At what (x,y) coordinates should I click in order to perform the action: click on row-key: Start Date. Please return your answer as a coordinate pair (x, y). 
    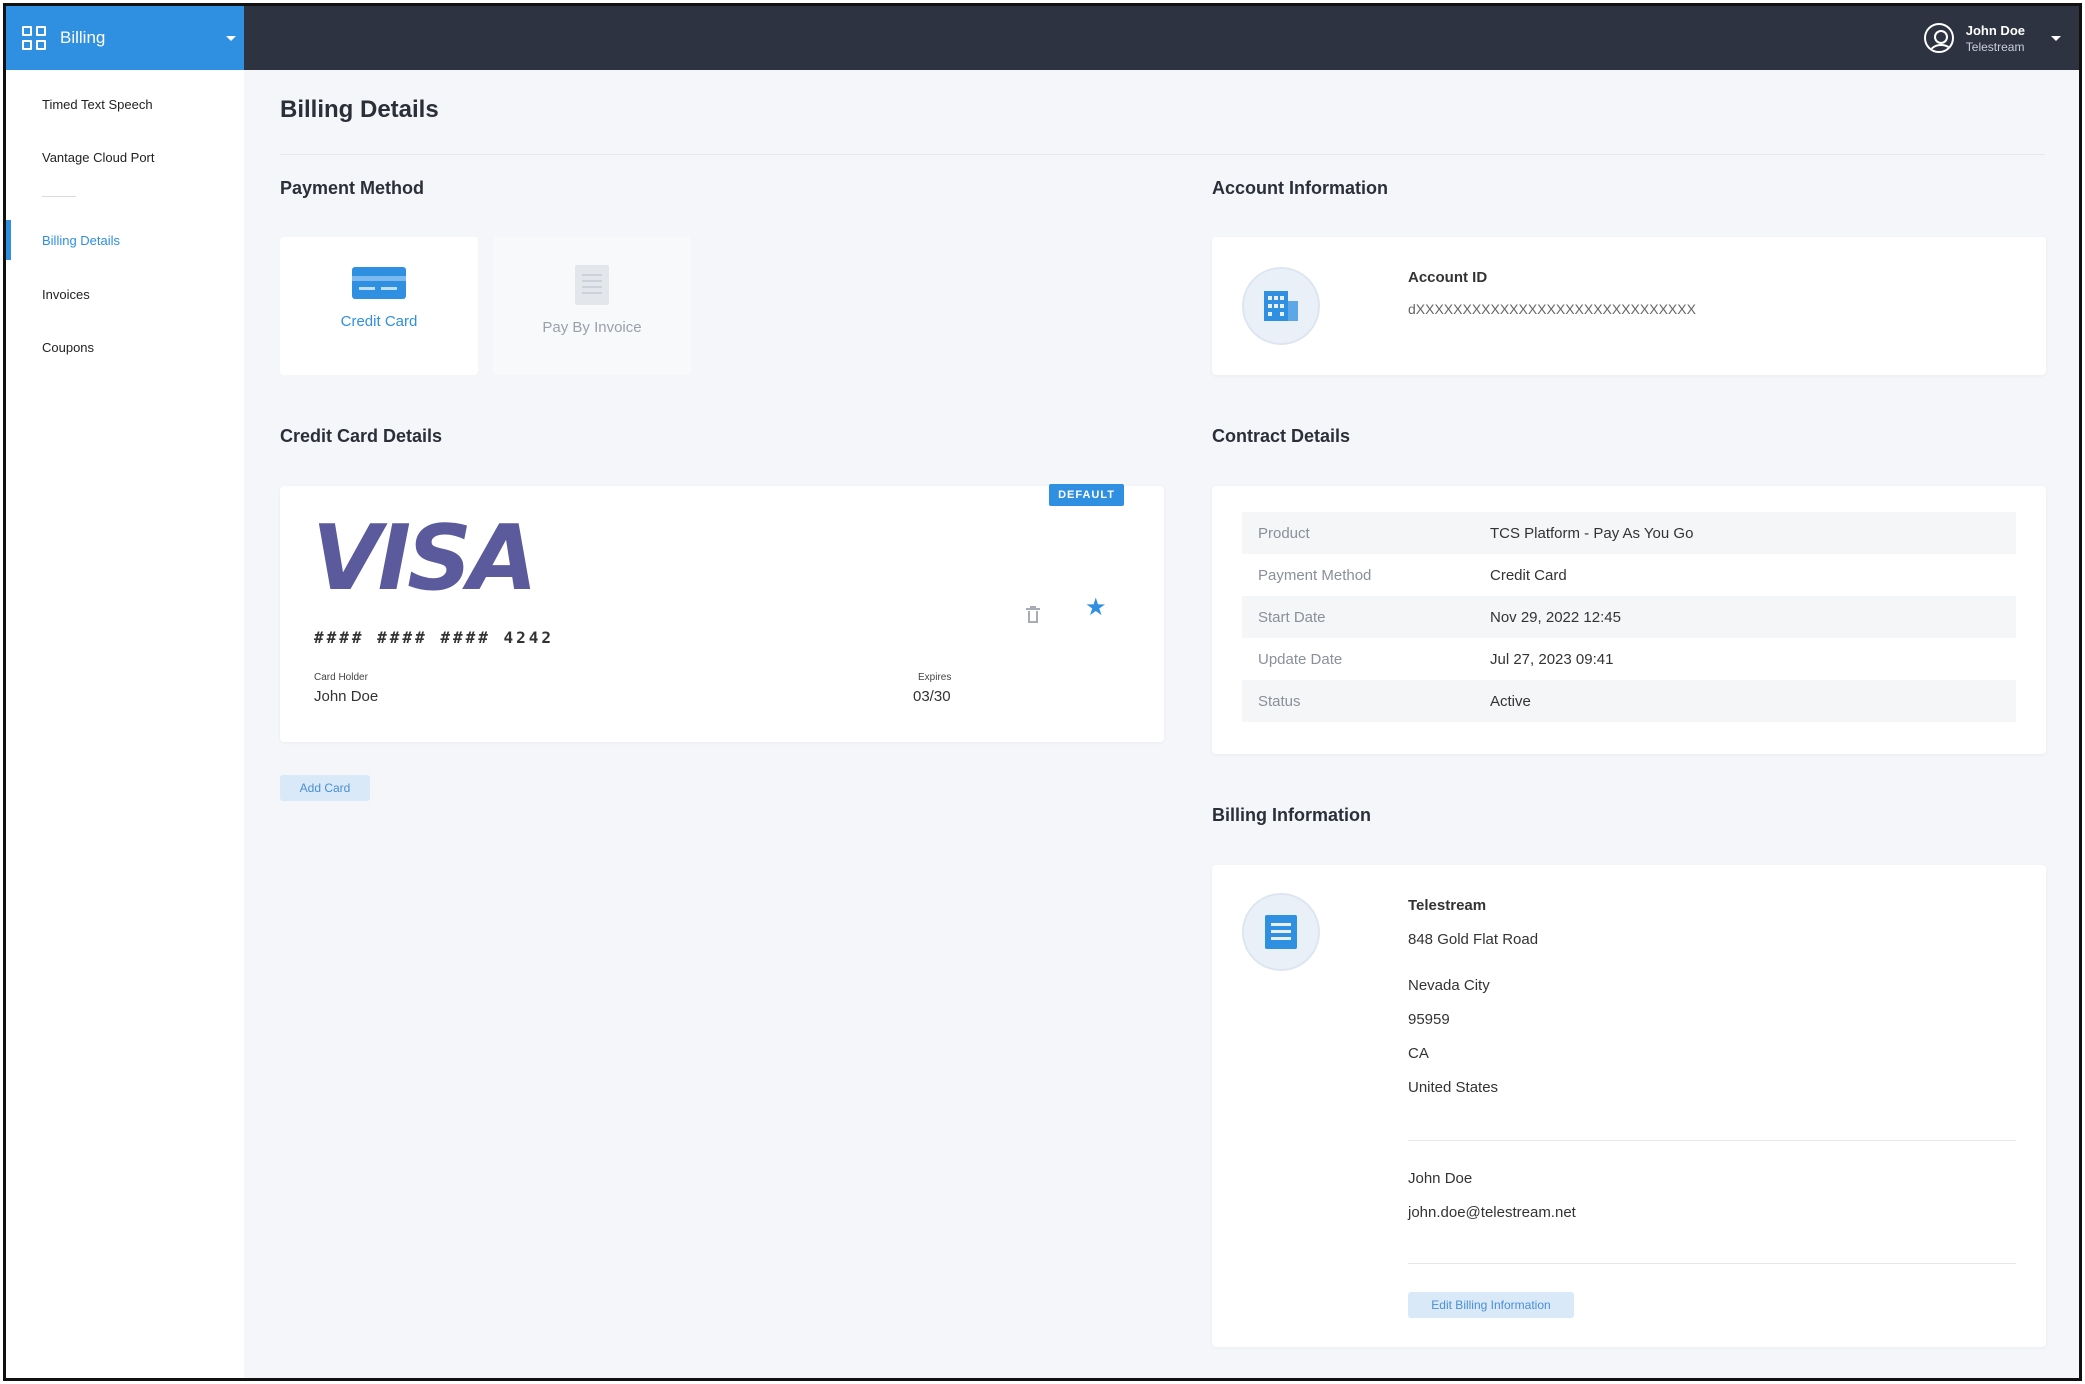
    Looking at the image, I should click on (1292, 617).